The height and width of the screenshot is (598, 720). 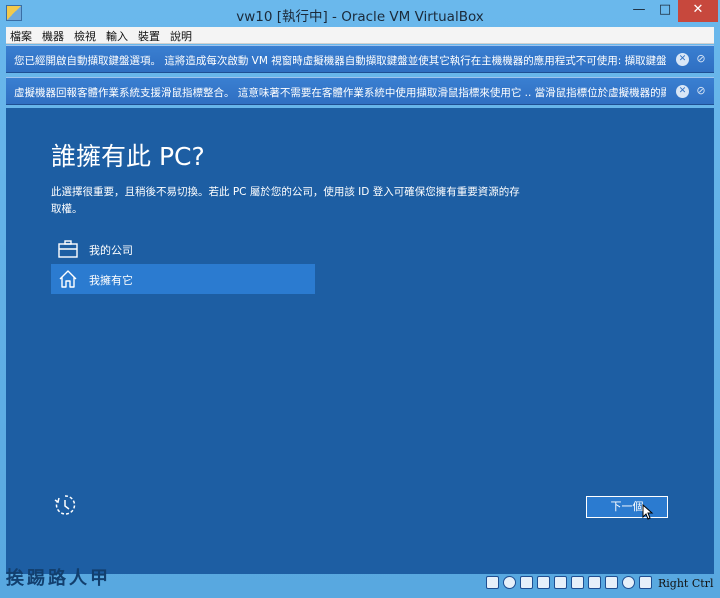 What do you see at coordinates (360, 35) in the screenshot?
I see `menu-bar: 檔案 機器 檢視 輸入 裝置 說明` at bounding box center [360, 35].